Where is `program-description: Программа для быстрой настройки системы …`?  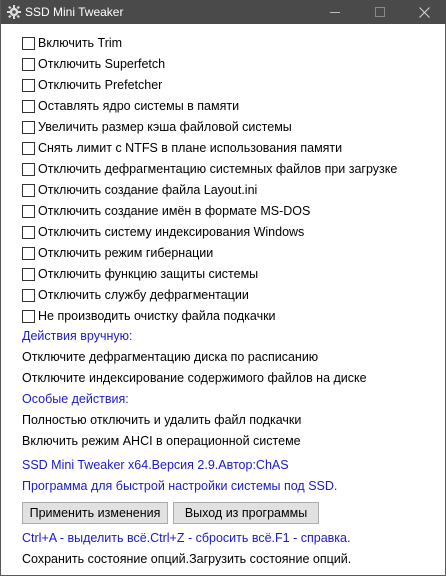
program-description: Программа для быстрой настройки системы … is located at coordinates (180, 486).